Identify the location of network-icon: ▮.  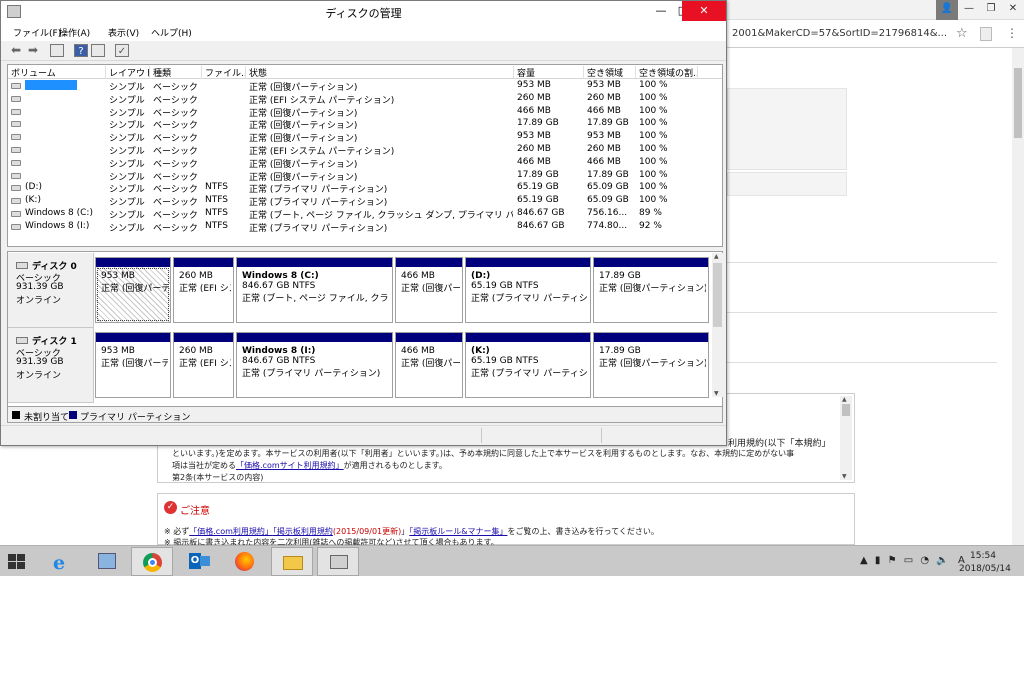
(878, 560).